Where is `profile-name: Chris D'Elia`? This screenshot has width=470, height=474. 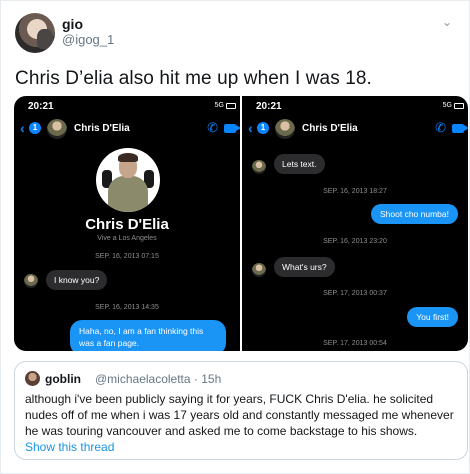 profile-name: Chris D'Elia is located at coordinates (127, 224).